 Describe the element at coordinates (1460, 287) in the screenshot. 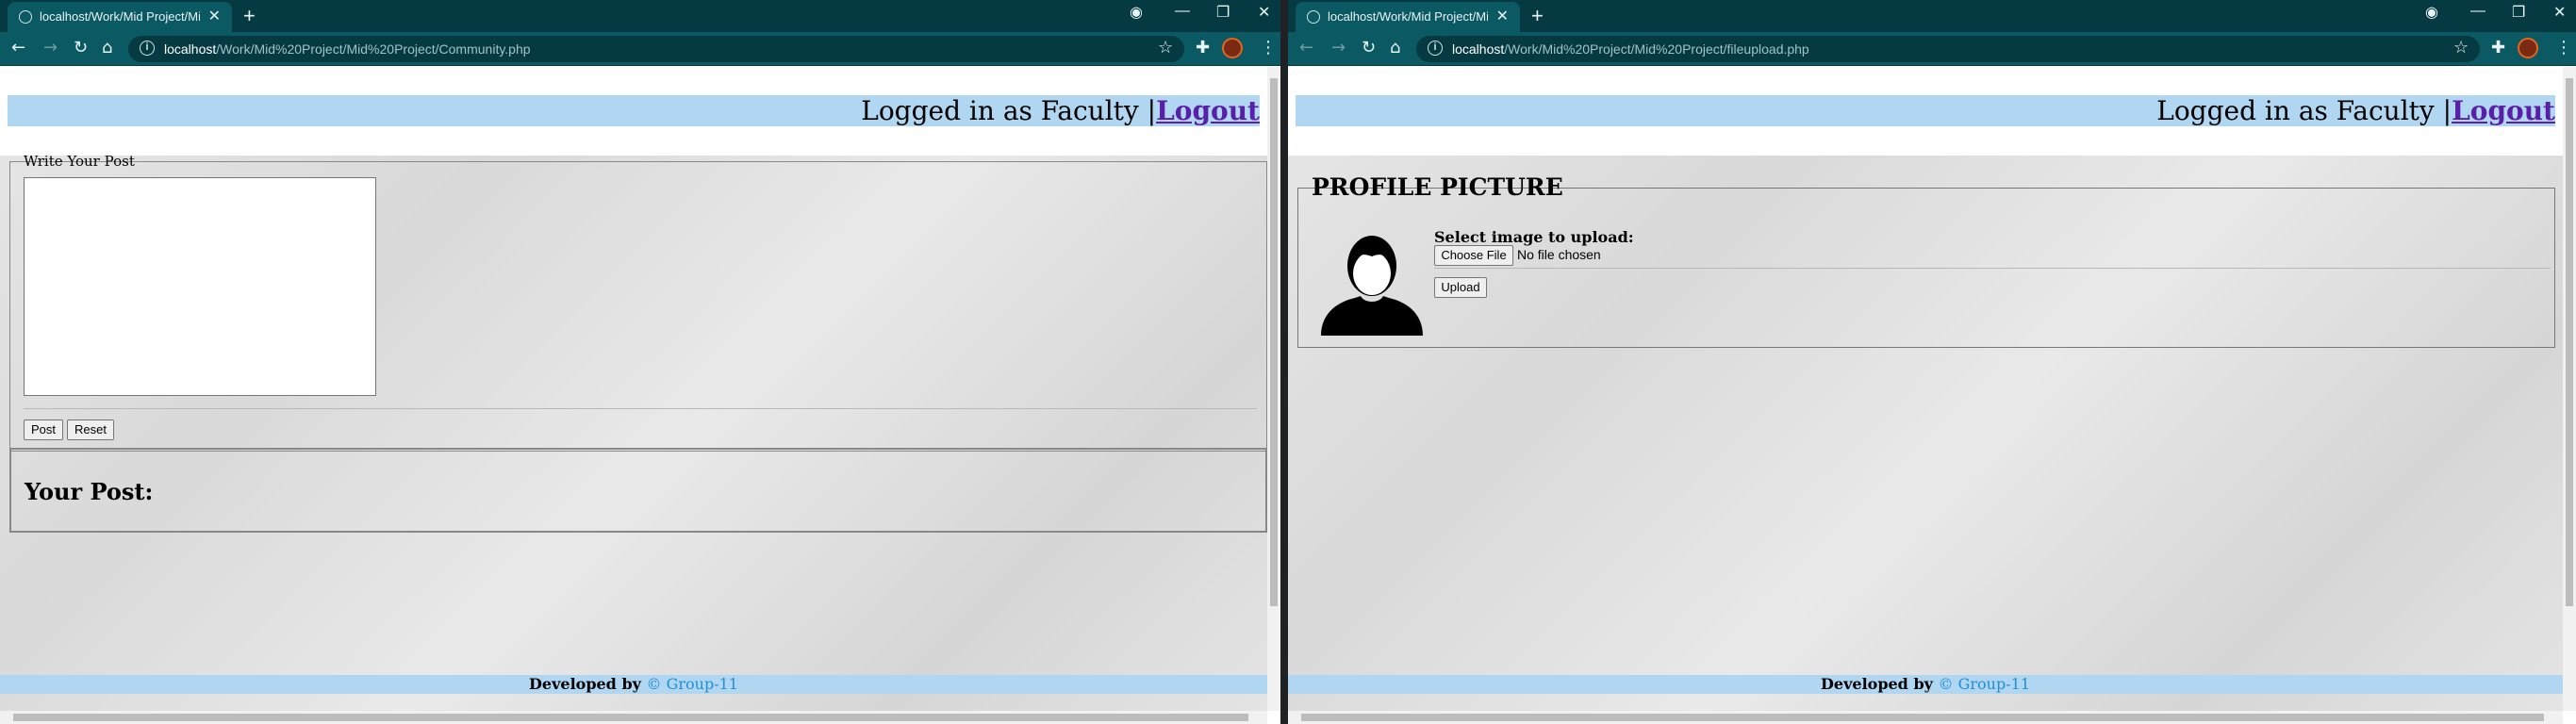

I see `upload-button: Upload` at that location.